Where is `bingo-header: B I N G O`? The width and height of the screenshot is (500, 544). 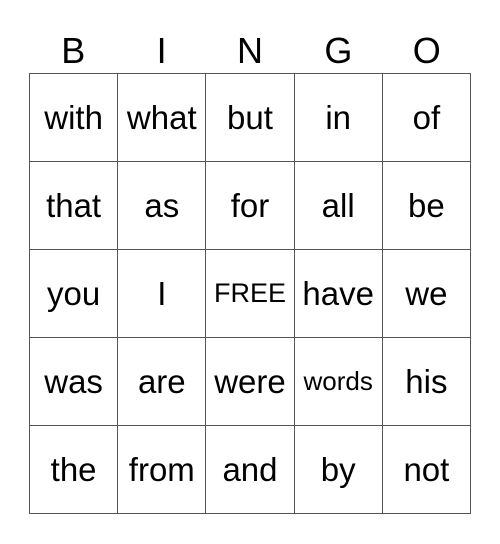 bingo-header: B I N G O is located at coordinates (250, 51).